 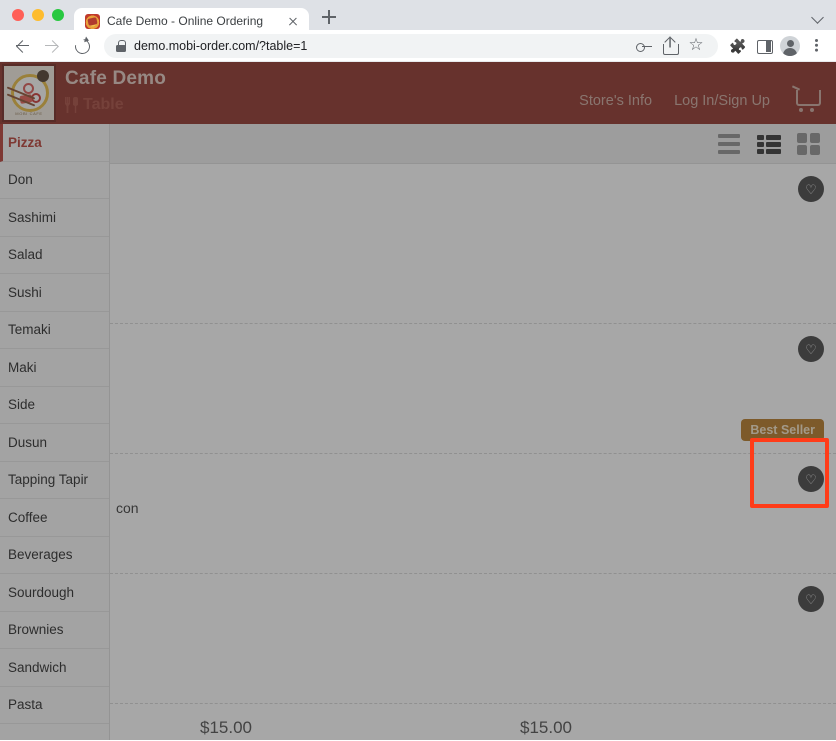 What do you see at coordinates (816, 46) in the screenshot?
I see `browser-menu-icon` at bounding box center [816, 46].